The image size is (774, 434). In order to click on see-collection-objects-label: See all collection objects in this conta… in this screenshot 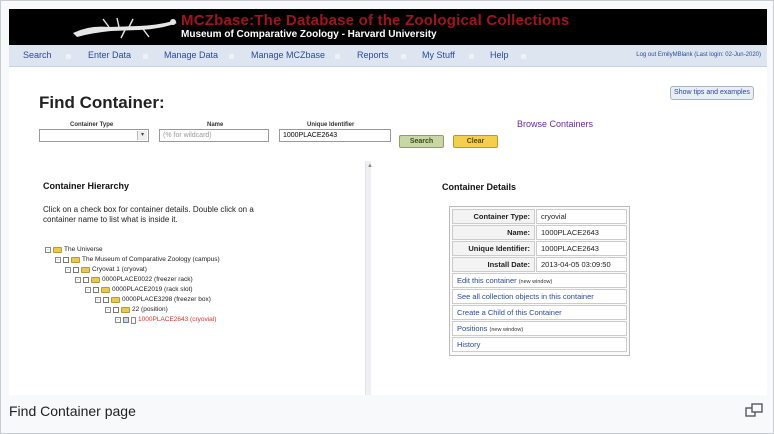, I will do `click(525, 296)`.